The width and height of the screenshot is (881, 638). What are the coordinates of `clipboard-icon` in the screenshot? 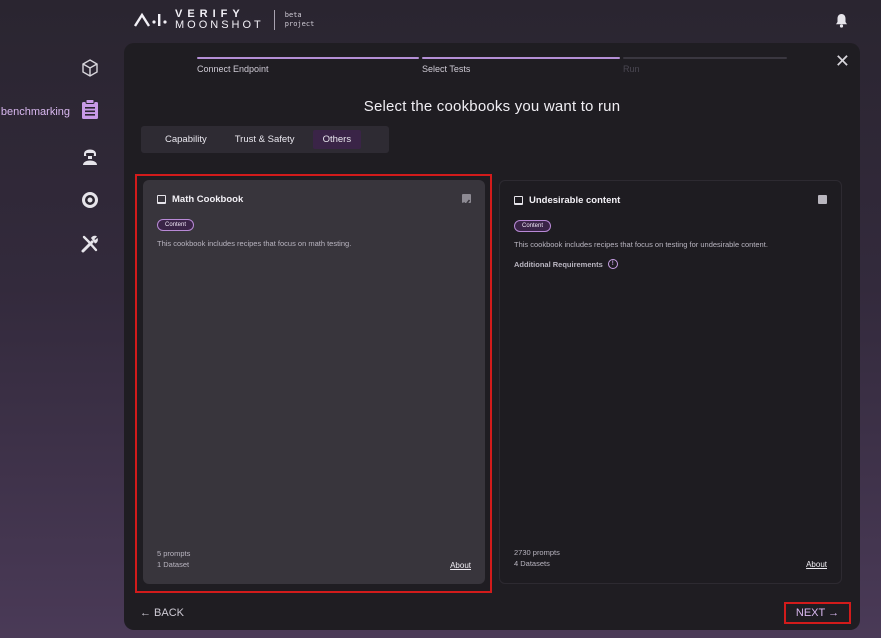 It's located at (90, 111).